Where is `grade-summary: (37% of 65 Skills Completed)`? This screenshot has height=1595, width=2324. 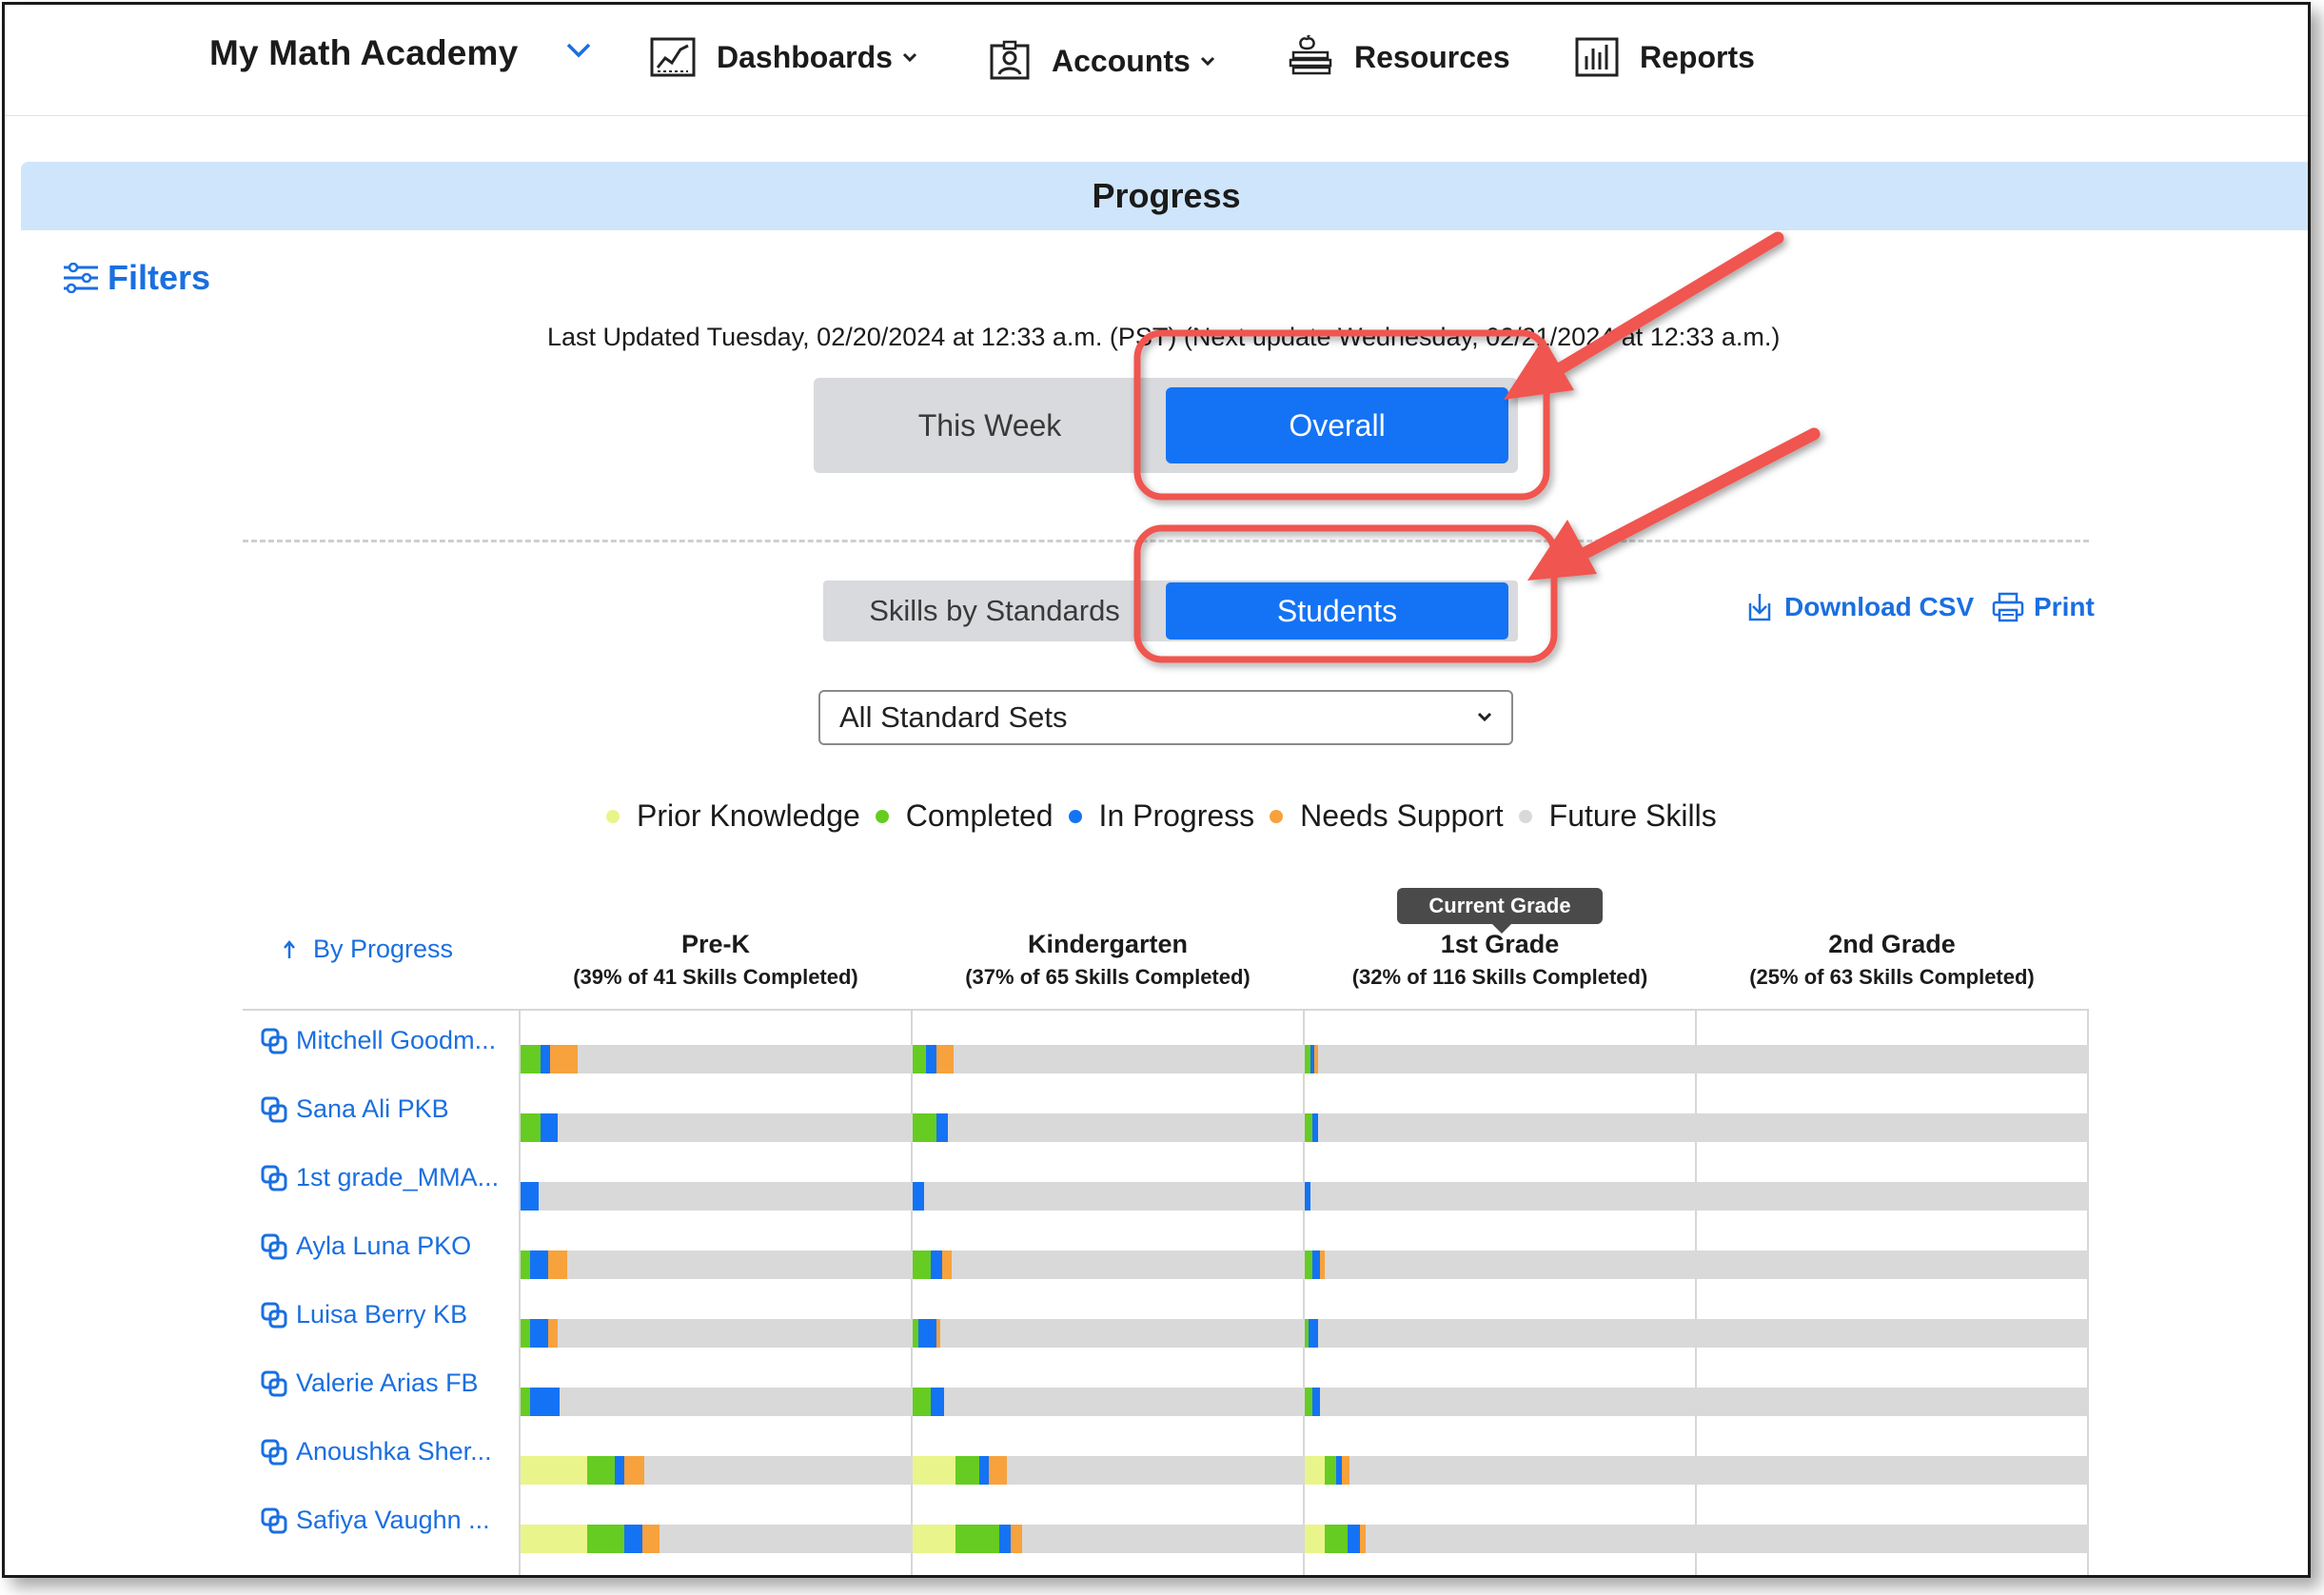
grade-summary: (37% of 65 Skills Completed) is located at coordinates (1108, 977).